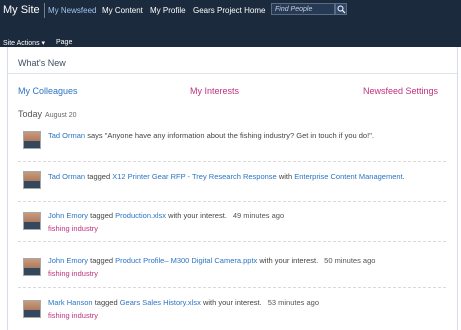 This screenshot has width=461, height=330. I want to click on tab-newsfeed-settings: Newsfeed Settings, so click(400, 91).